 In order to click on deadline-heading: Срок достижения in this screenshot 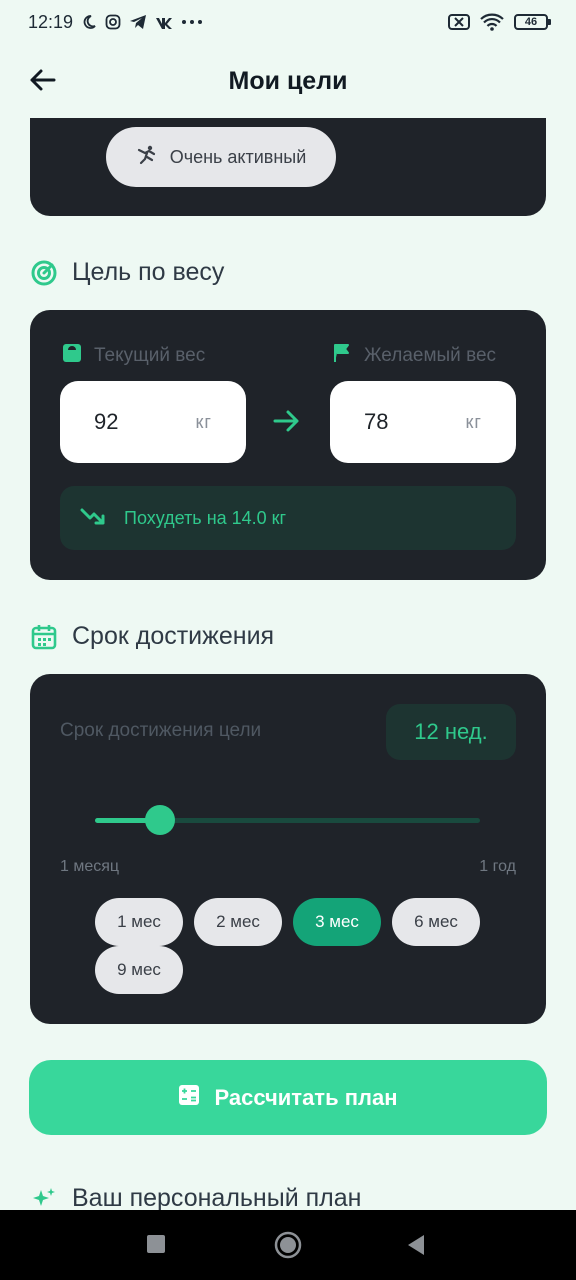, I will do `click(152, 636)`.